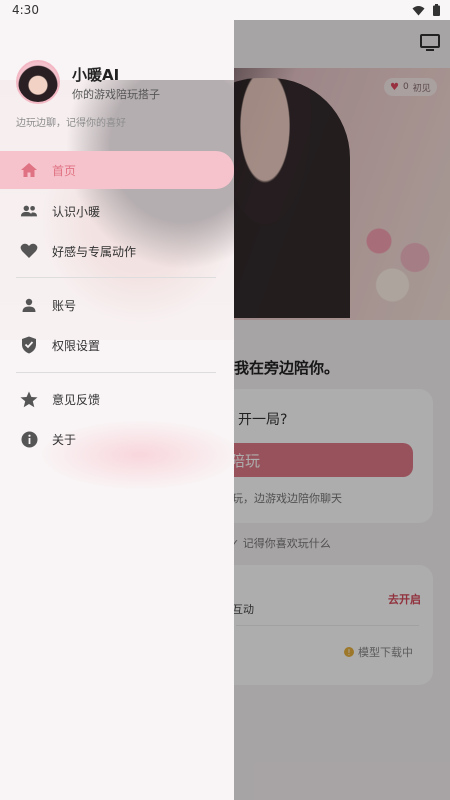 Image resolution: width=450 pixels, height=800 pixels. What do you see at coordinates (29, 439) in the screenshot?
I see `info-icon` at bounding box center [29, 439].